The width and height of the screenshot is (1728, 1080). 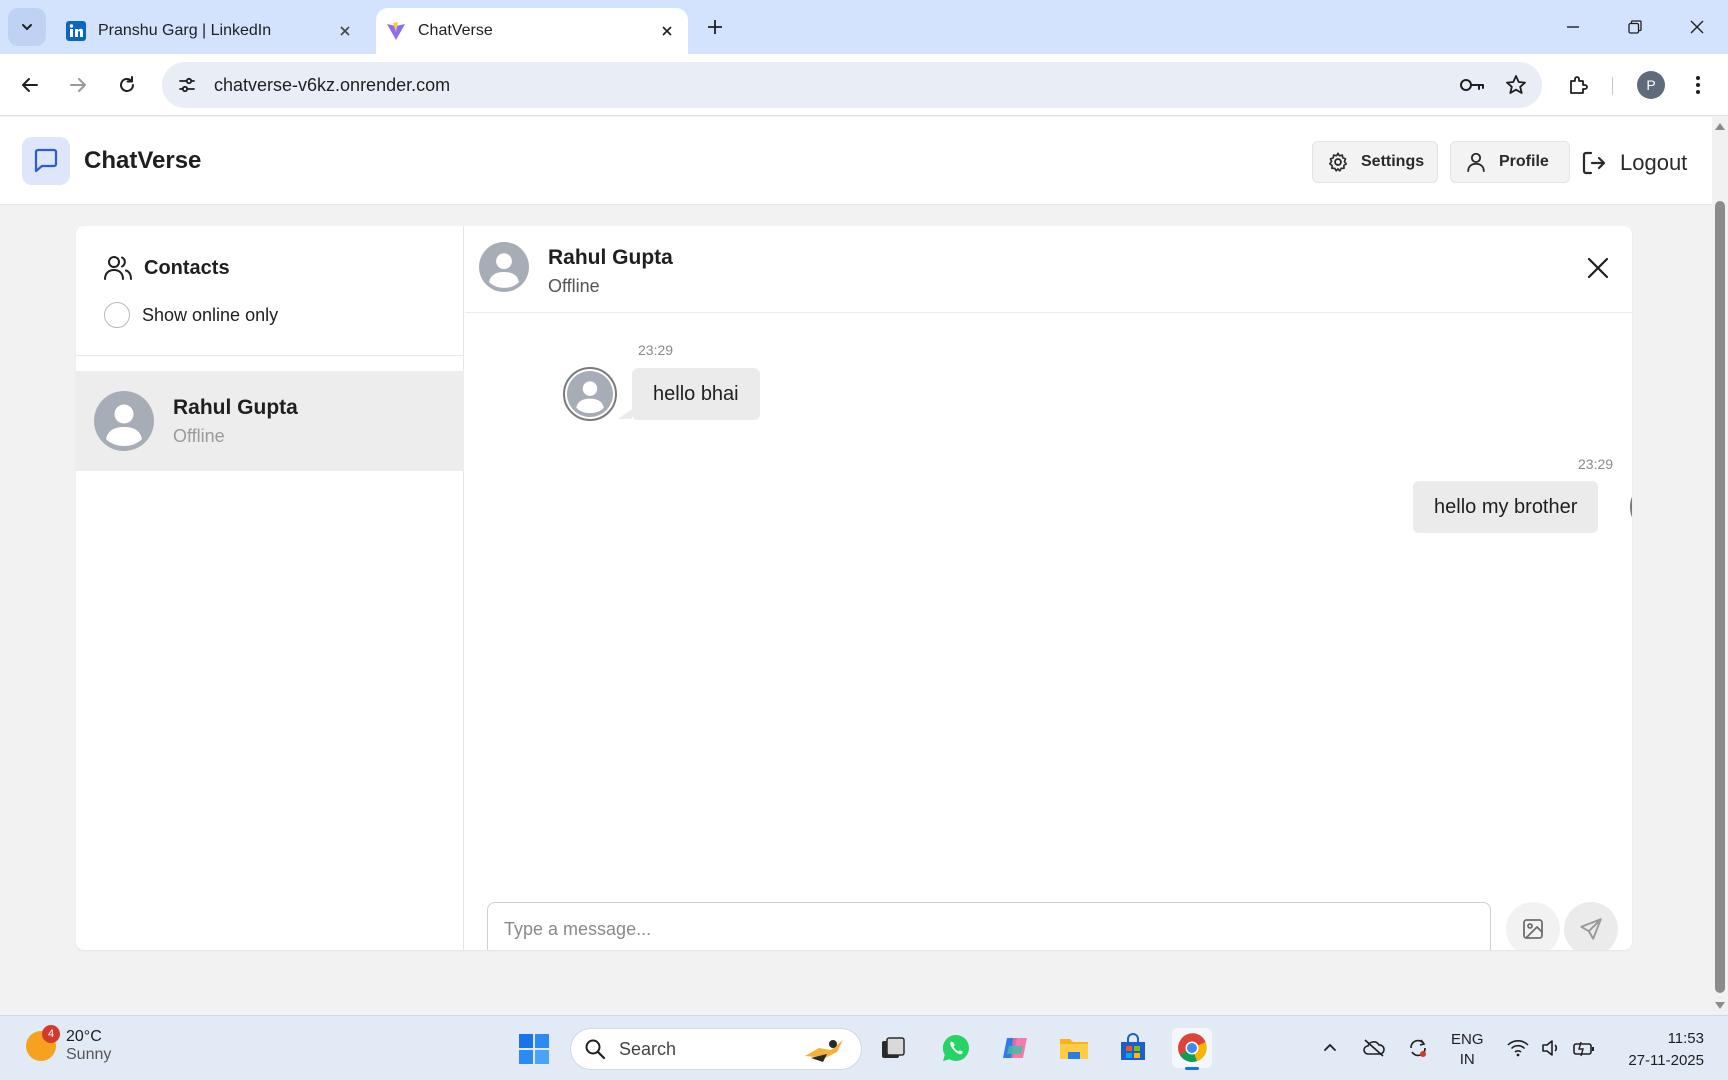 I want to click on back-button, so click(x=30, y=85).